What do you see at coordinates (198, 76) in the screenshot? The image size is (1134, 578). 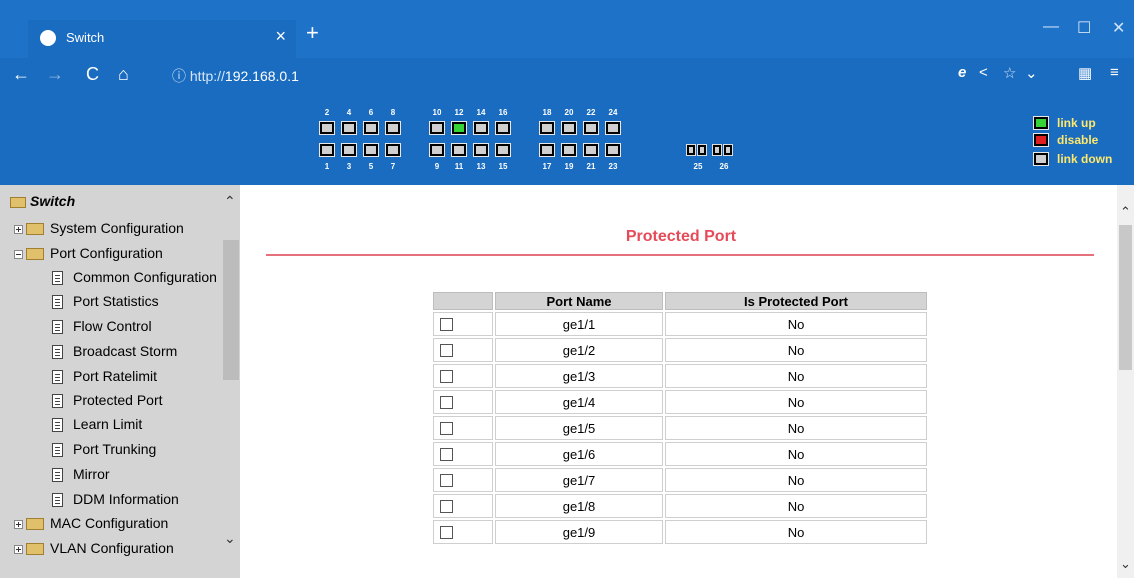 I see `url-info: ⓘ http://` at bounding box center [198, 76].